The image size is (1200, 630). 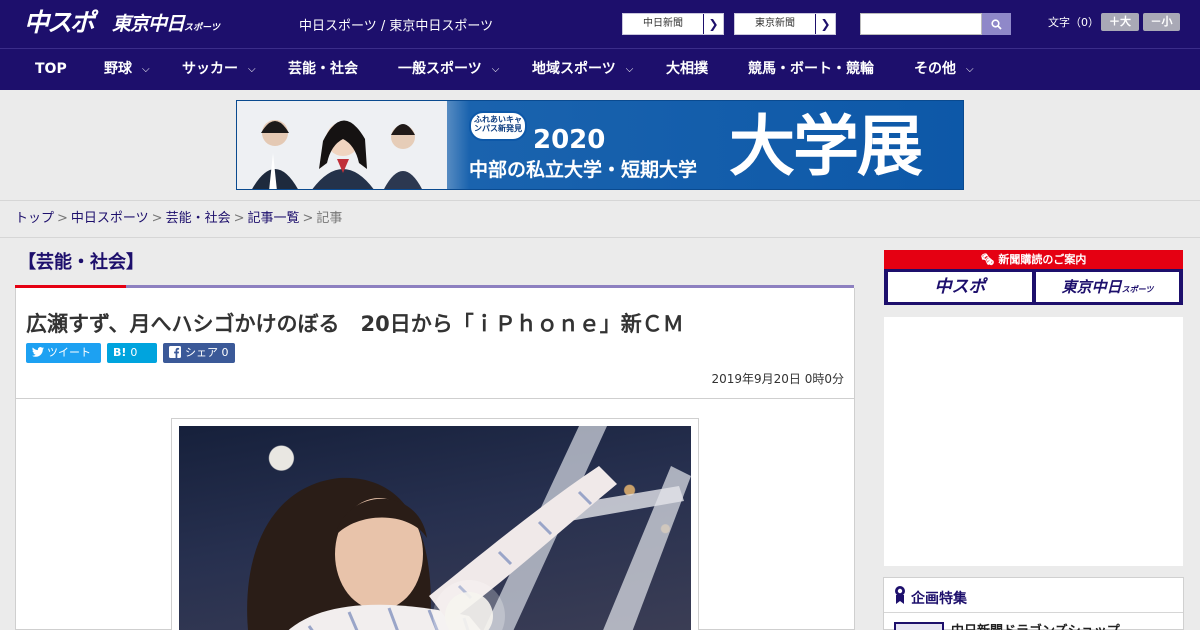 I want to click on nav-label: 地域スポーツ, so click(x=574, y=69).